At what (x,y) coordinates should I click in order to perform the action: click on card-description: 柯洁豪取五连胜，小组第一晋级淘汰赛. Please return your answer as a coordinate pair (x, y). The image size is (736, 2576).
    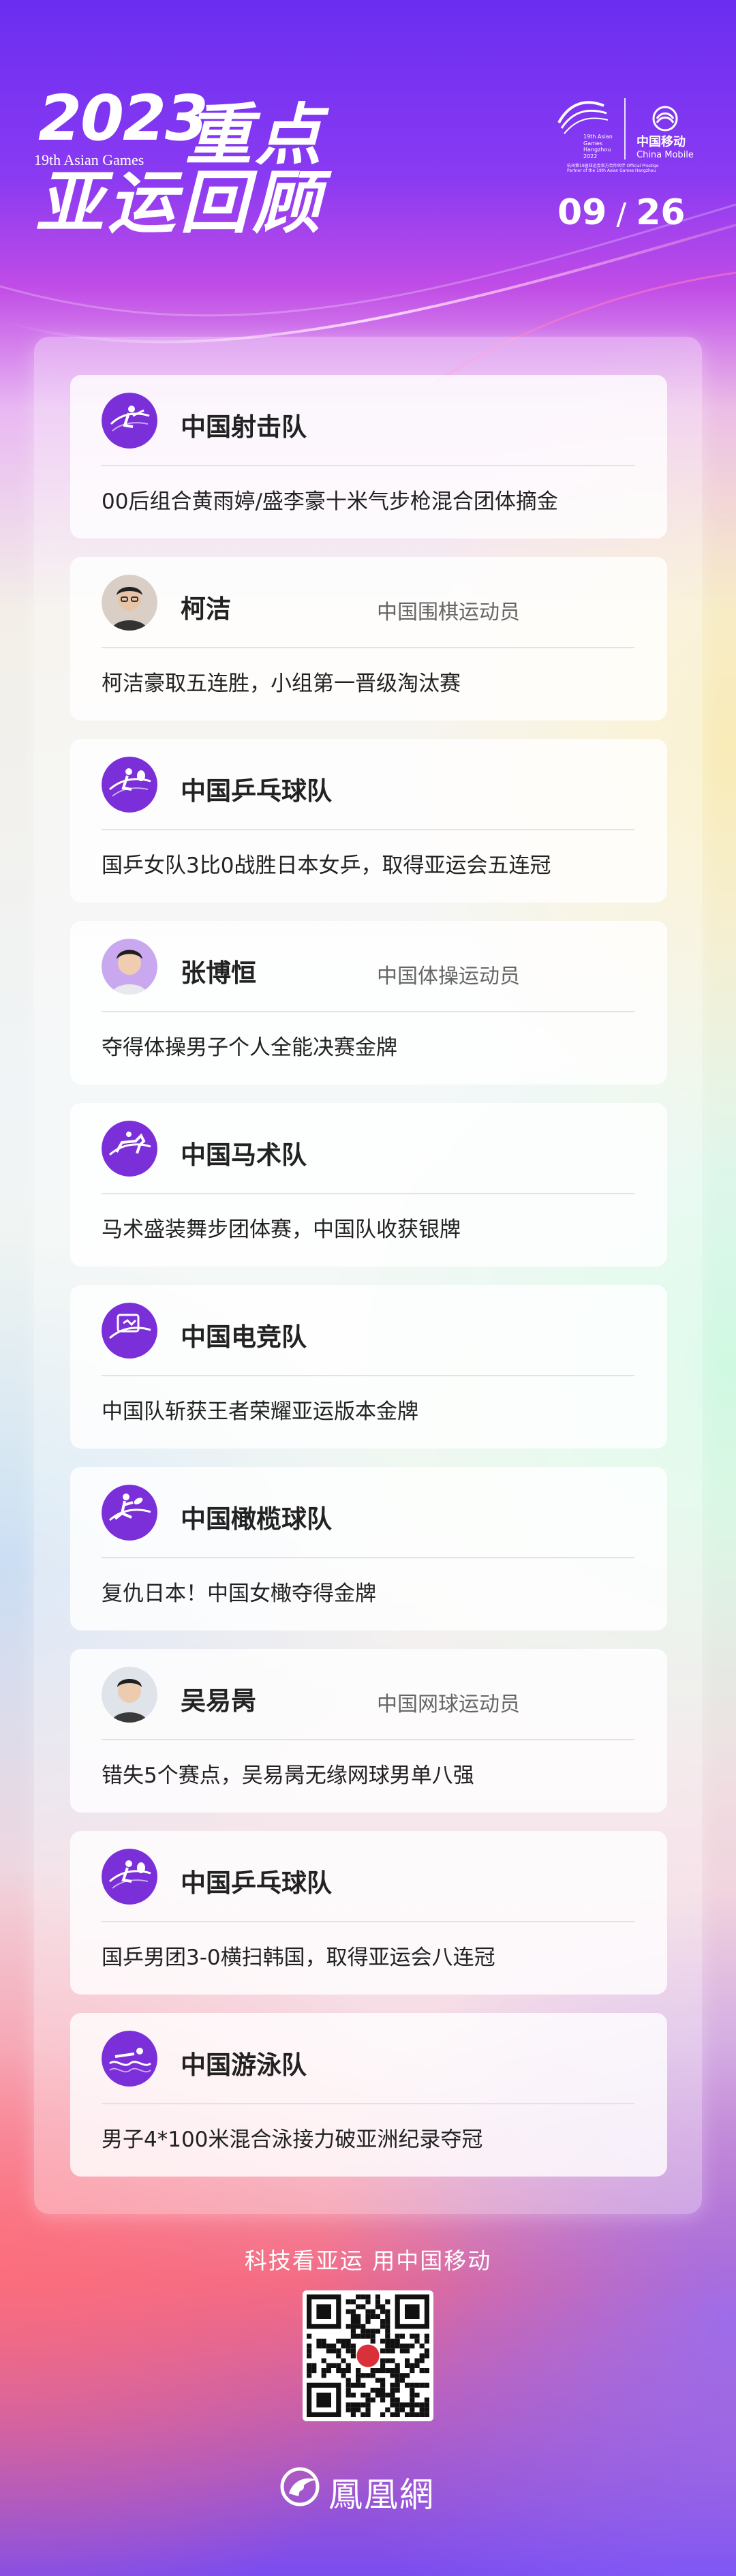
    Looking at the image, I should click on (281, 683).